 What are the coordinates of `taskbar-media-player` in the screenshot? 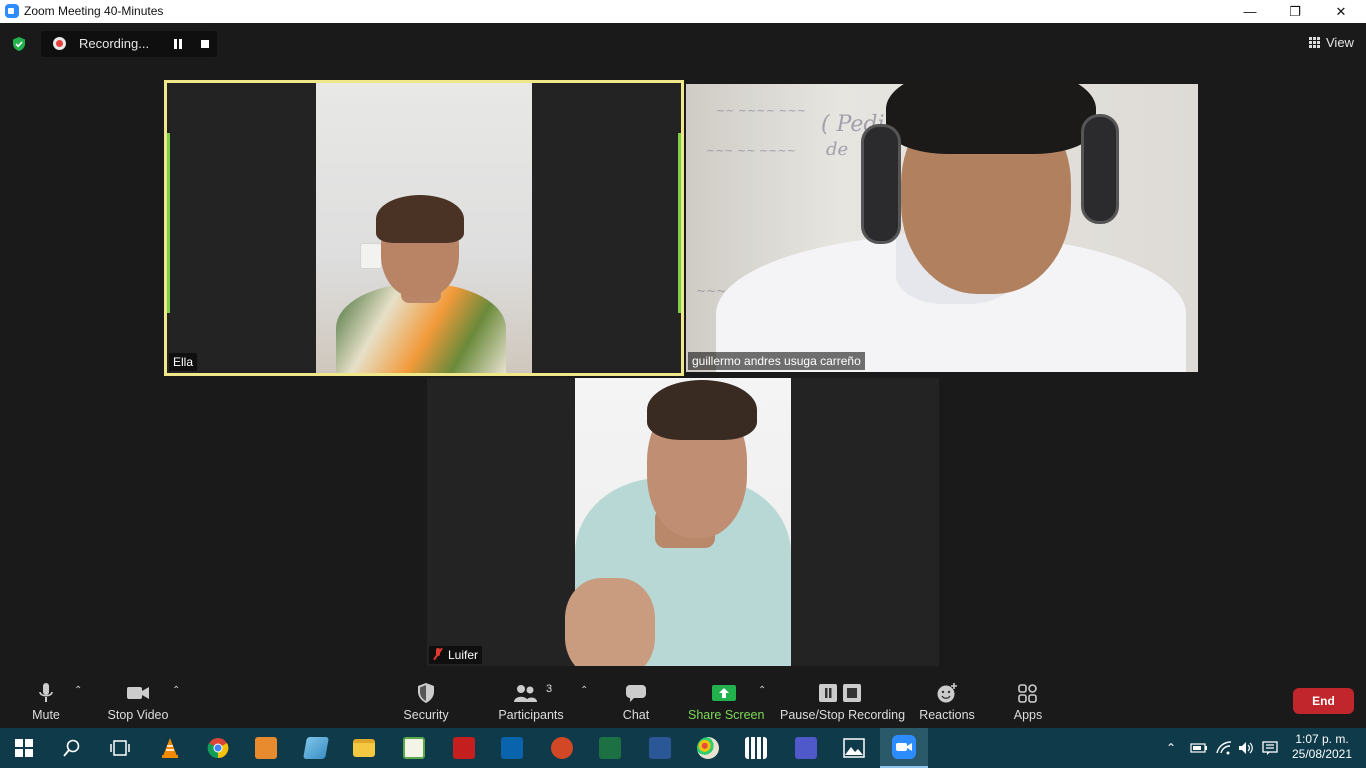 It's located at (266, 748).